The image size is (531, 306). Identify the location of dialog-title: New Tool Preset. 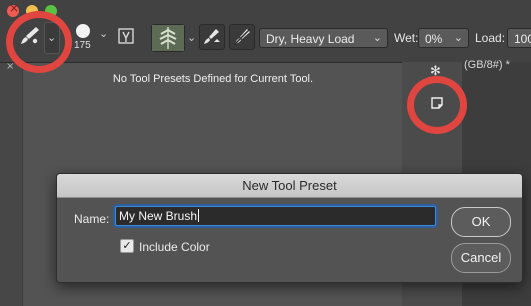
(289, 185).